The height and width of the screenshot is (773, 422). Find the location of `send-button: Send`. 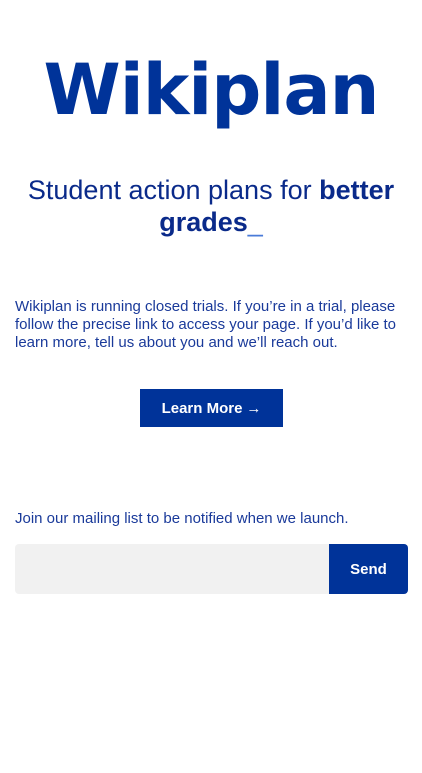

send-button: Send is located at coordinates (368, 569).